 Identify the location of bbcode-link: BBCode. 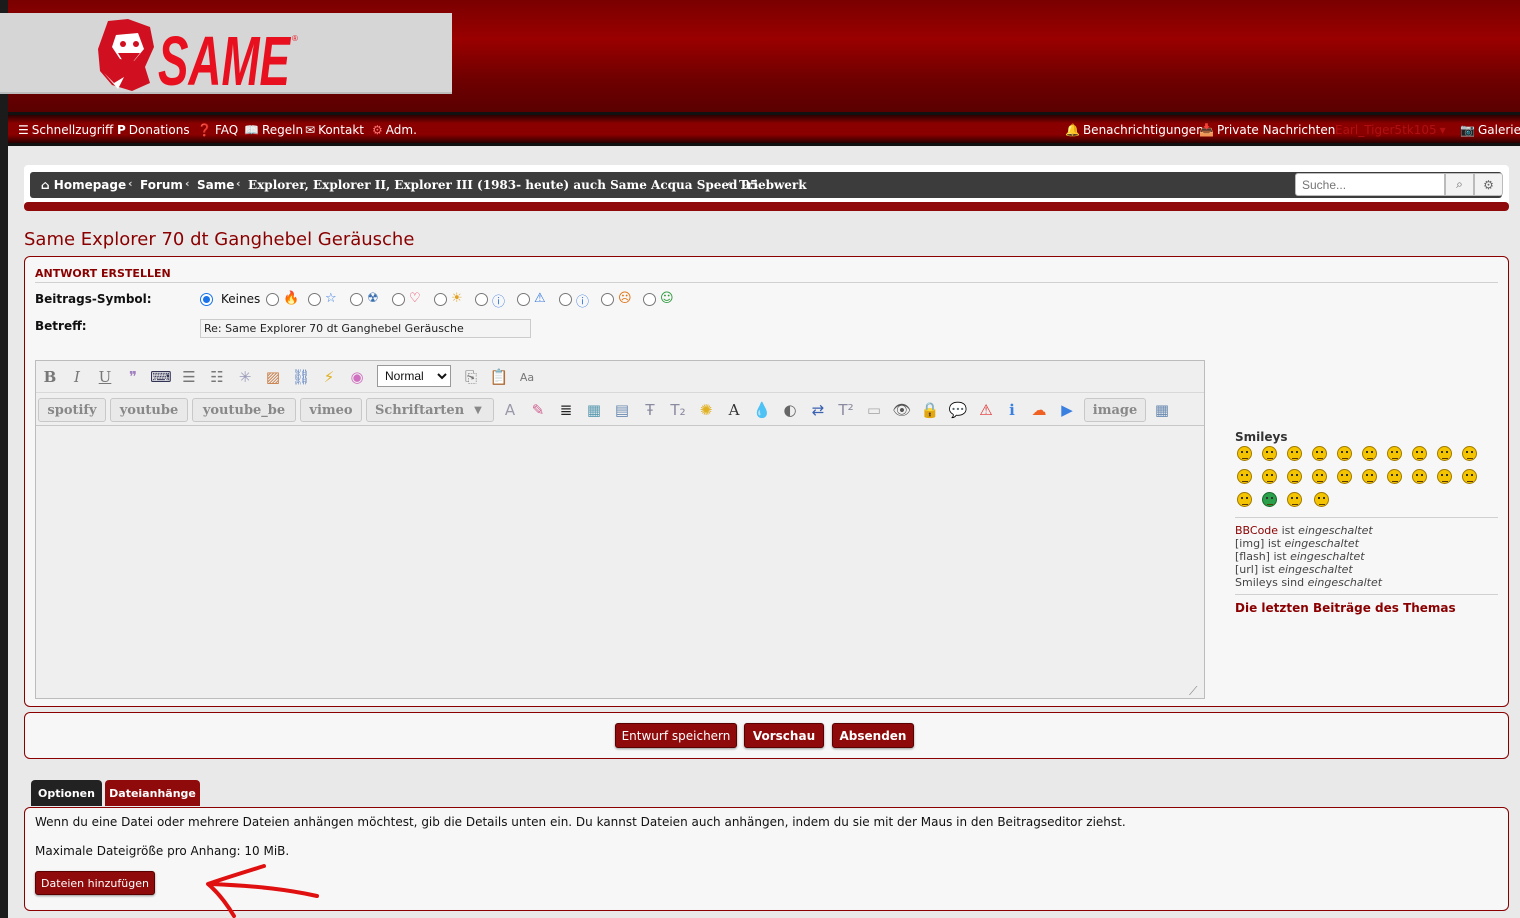
(1256, 530).